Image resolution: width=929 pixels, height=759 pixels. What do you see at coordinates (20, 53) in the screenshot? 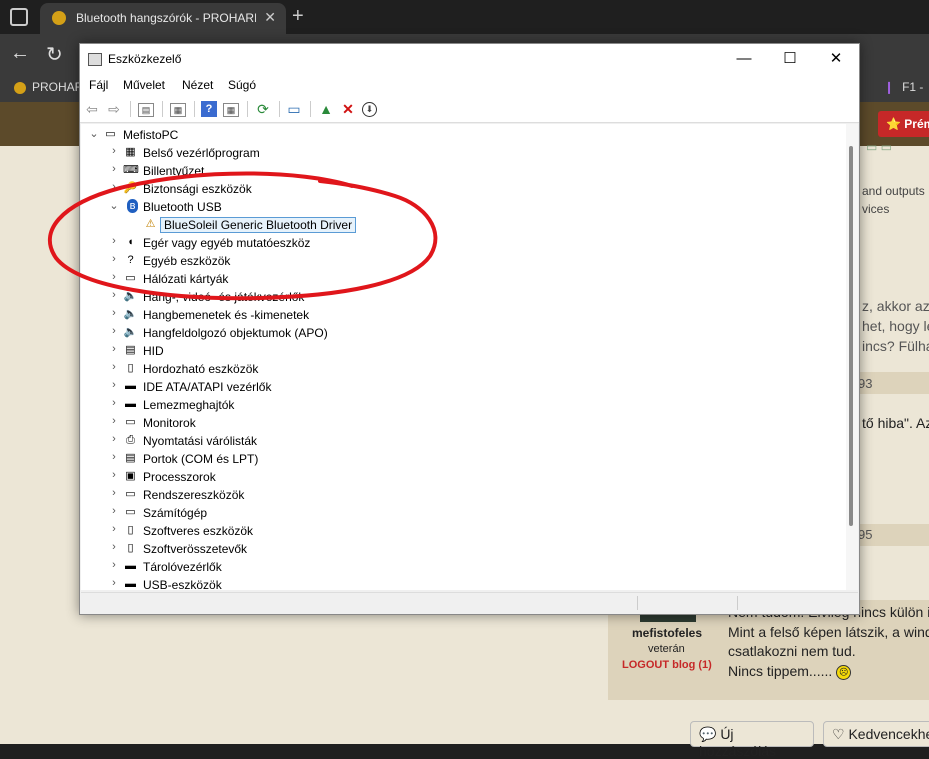
I see `back-button: ←` at bounding box center [20, 53].